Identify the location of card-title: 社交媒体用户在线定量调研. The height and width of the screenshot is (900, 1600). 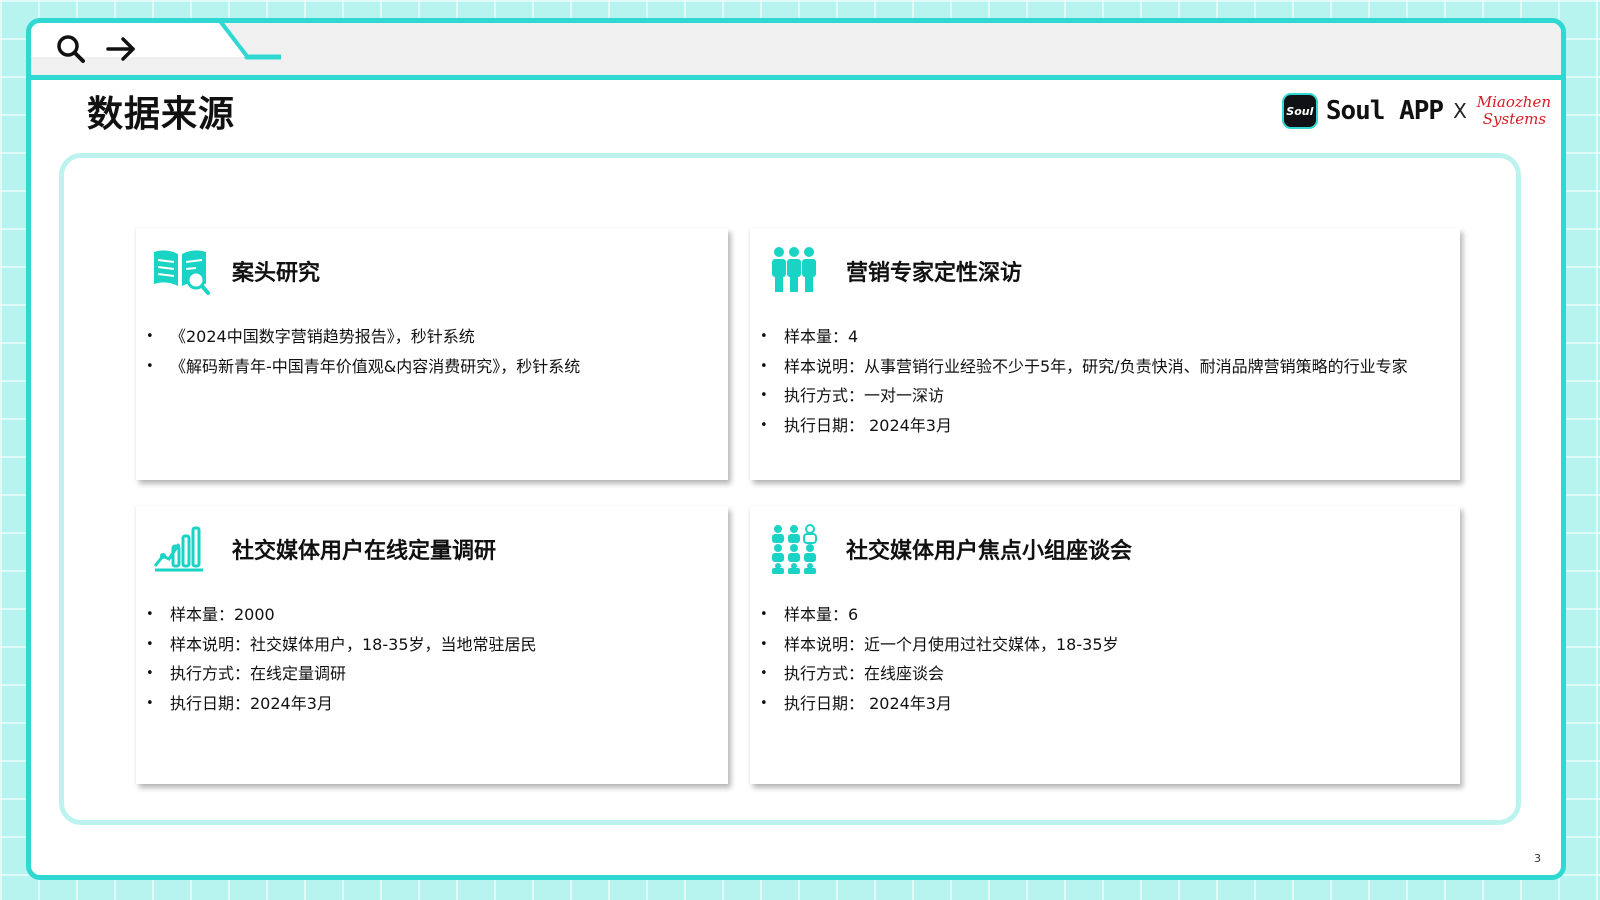
(364, 551).